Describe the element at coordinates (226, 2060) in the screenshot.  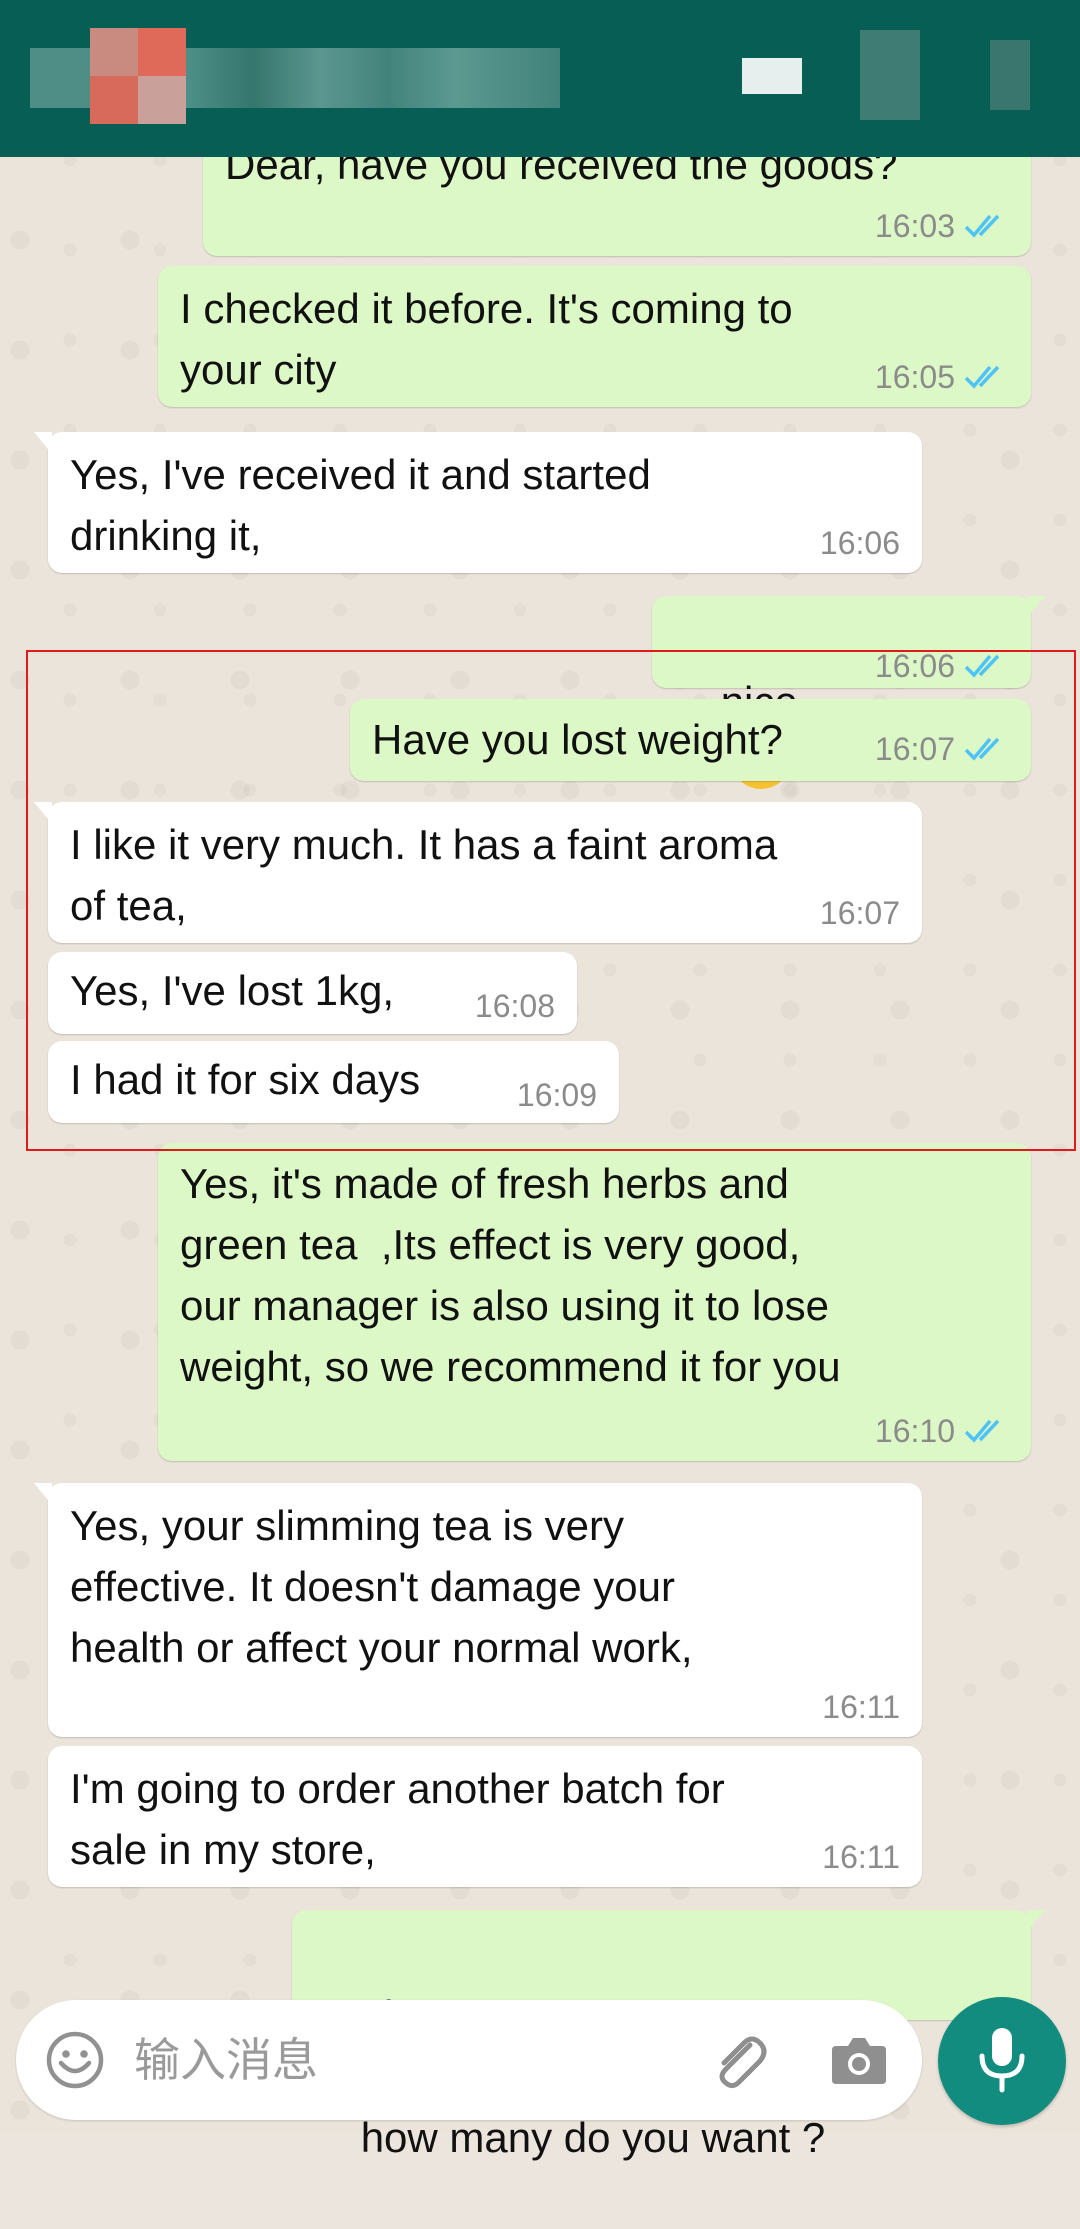
I see `message-input: 输入消息` at that location.